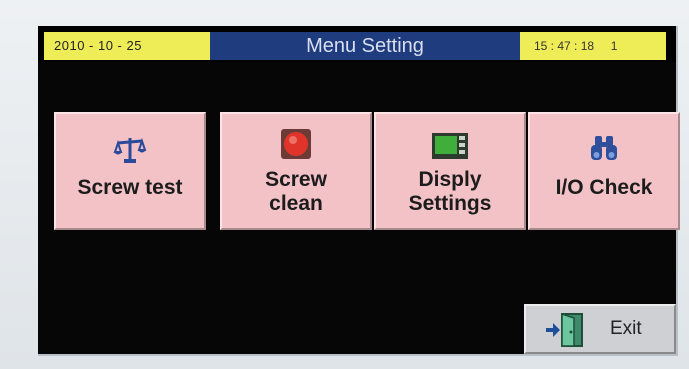  What do you see at coordinates (130, 171) in the screenshot?
I see `screw-test-button: Screw test` at bounding box center [130, 171].